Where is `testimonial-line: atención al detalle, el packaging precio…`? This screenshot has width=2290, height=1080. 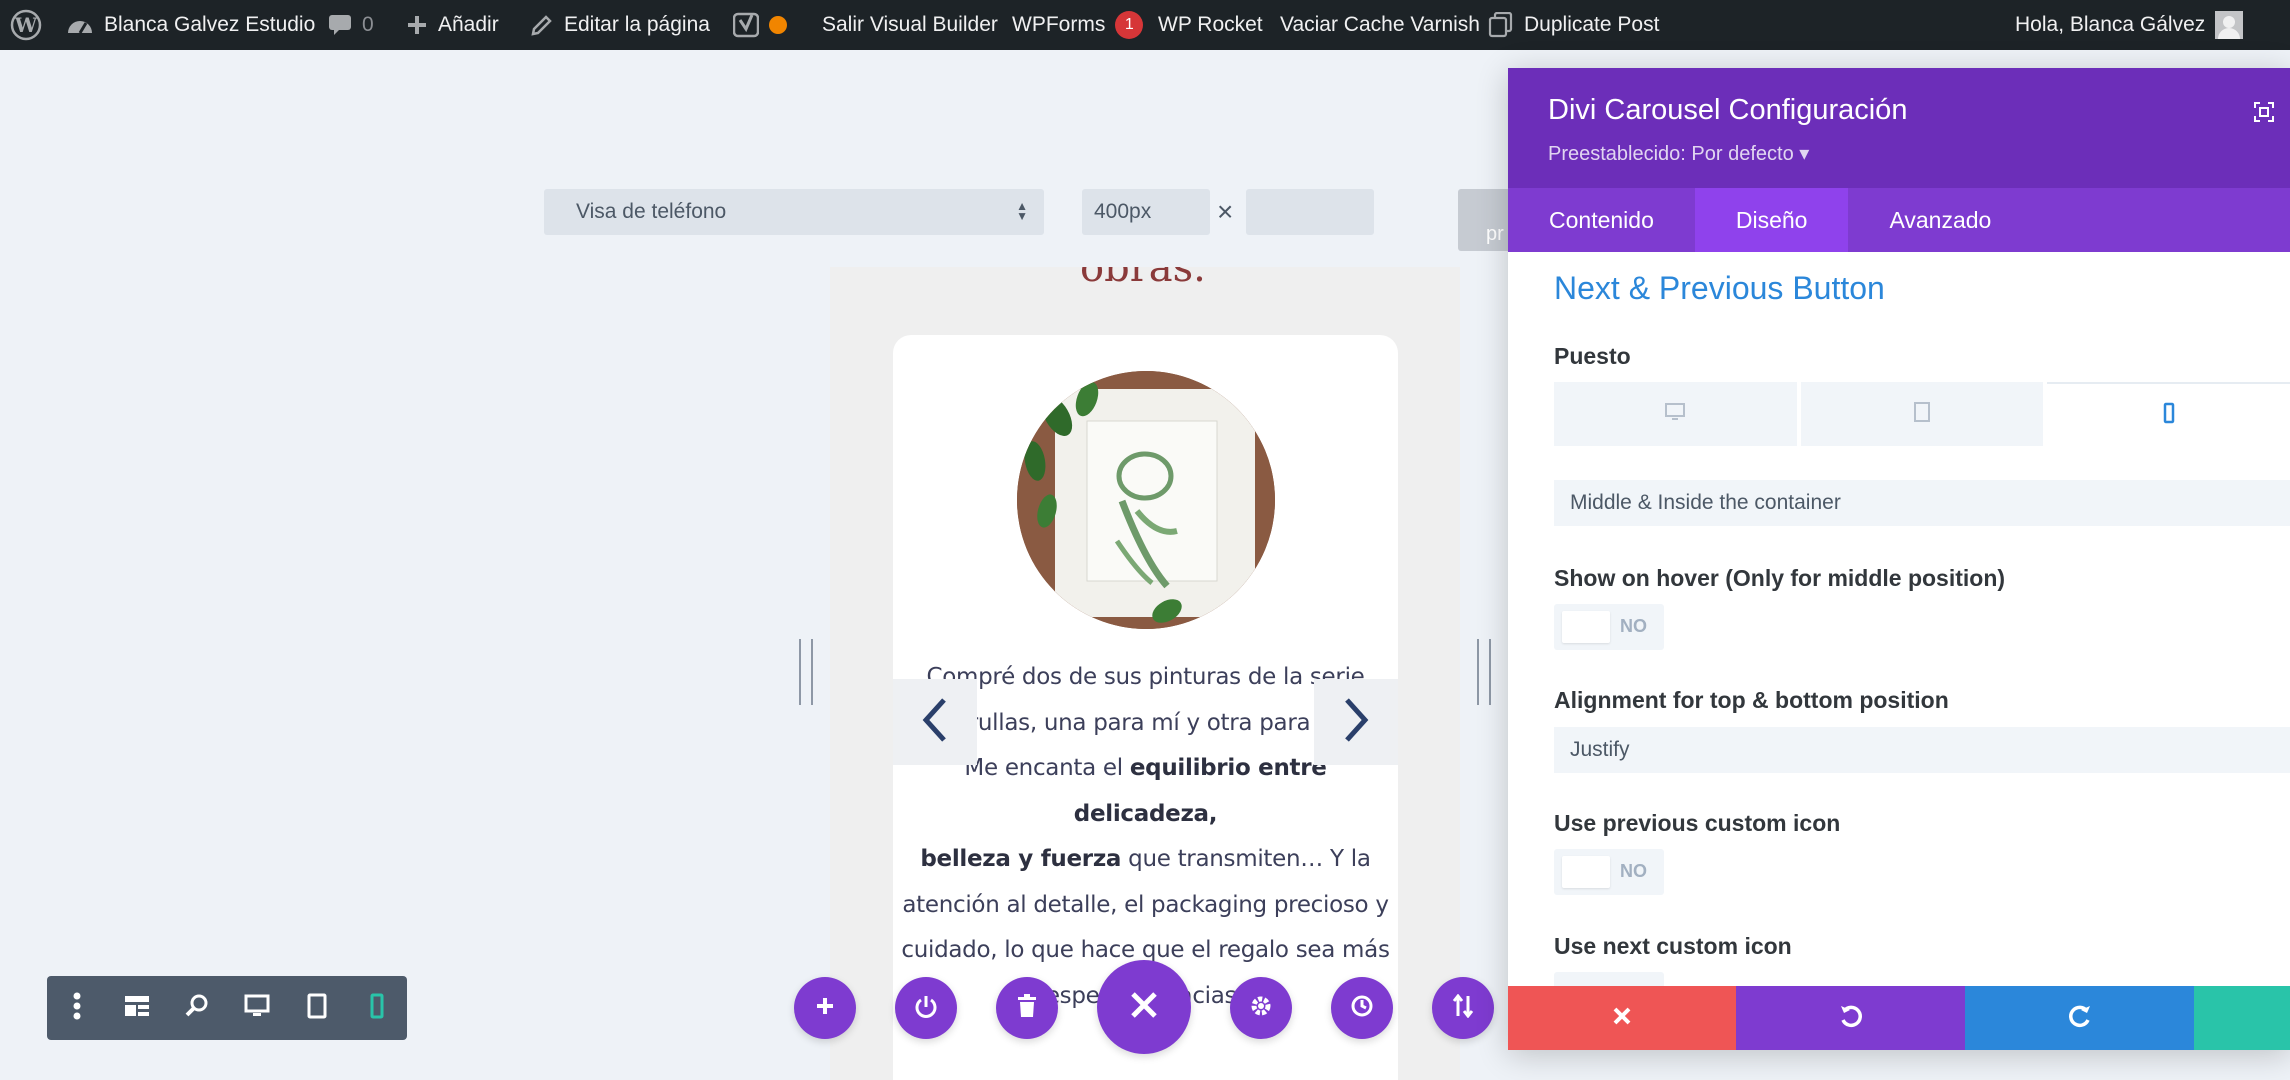 testimonial-line: atención al detalle, el packaging precio… is located at coordinates (1145, 904).